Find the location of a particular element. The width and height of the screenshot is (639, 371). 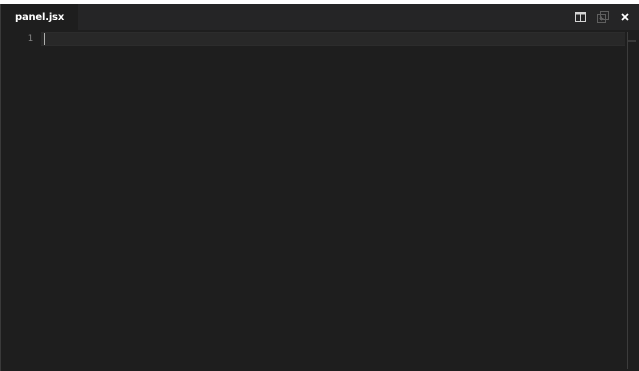

scrollbar-cursor-marker is located at coordinates (632, 41).